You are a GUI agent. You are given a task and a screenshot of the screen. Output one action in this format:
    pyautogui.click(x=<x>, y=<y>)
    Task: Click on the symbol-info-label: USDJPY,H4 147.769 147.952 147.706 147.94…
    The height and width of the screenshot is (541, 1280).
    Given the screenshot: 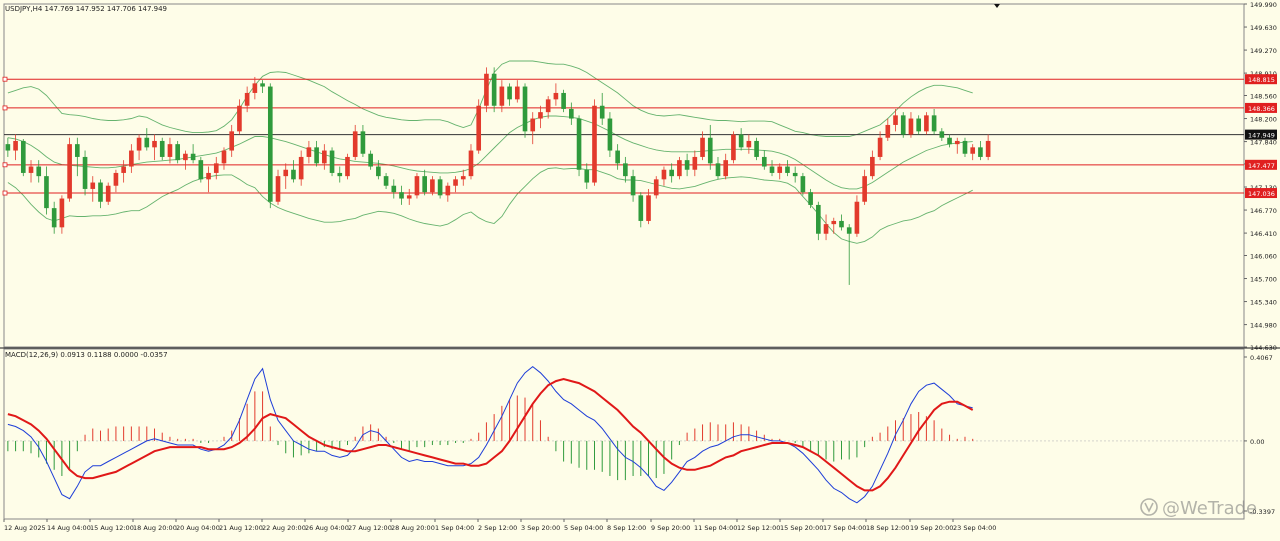 What is the action you would take?
    pyautogui.click(x=86, y=9)
    